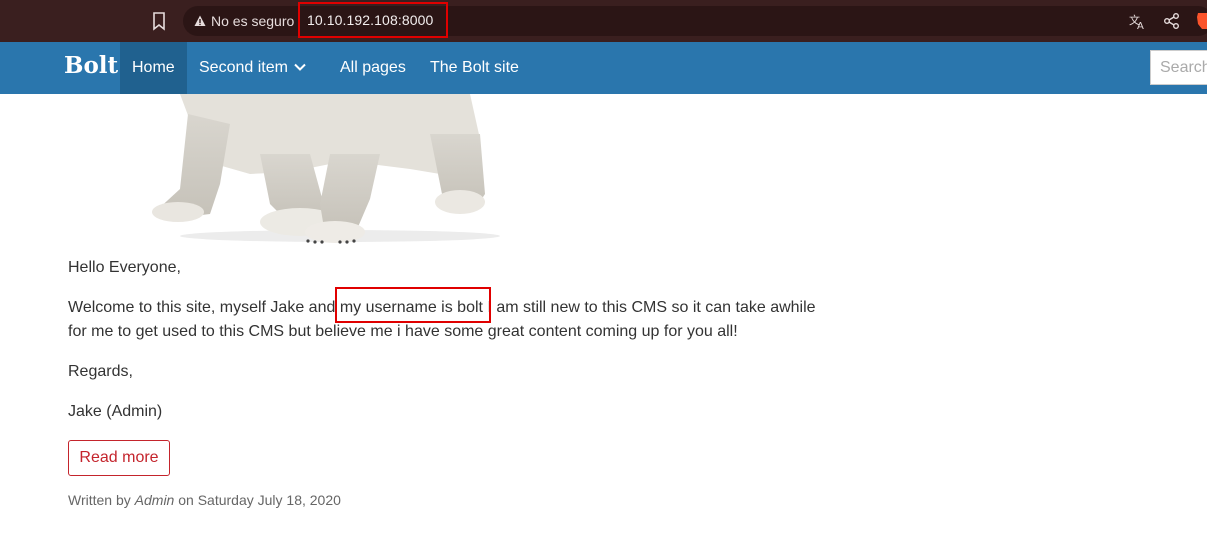 The width and height of the screenshot is (1207, 557). Describe the element at coordinates (413, 305) in the screenshot. I see `username-highlight-box` at that location.